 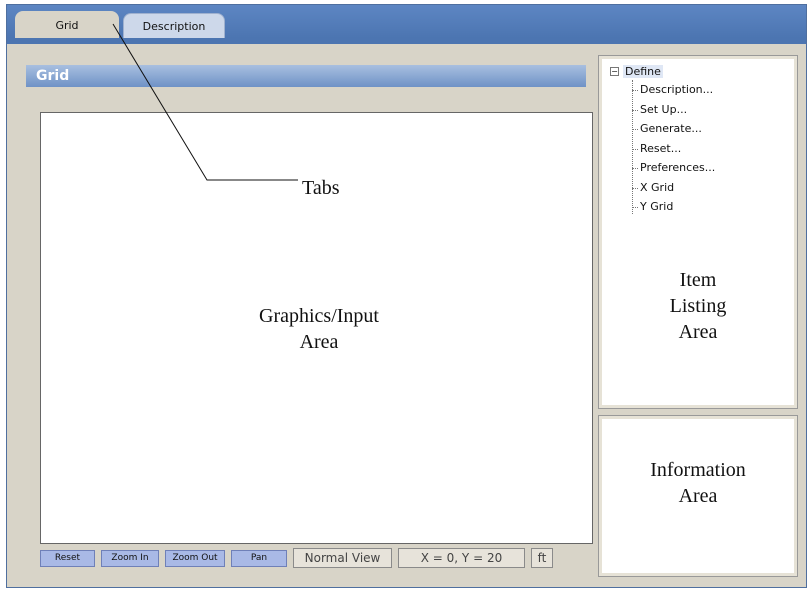 What do you see at coordinates (319, 316) in the screenshot?
I see `graphics-area-label-line1: Graphics/Input` at bounding box center [319, 316].